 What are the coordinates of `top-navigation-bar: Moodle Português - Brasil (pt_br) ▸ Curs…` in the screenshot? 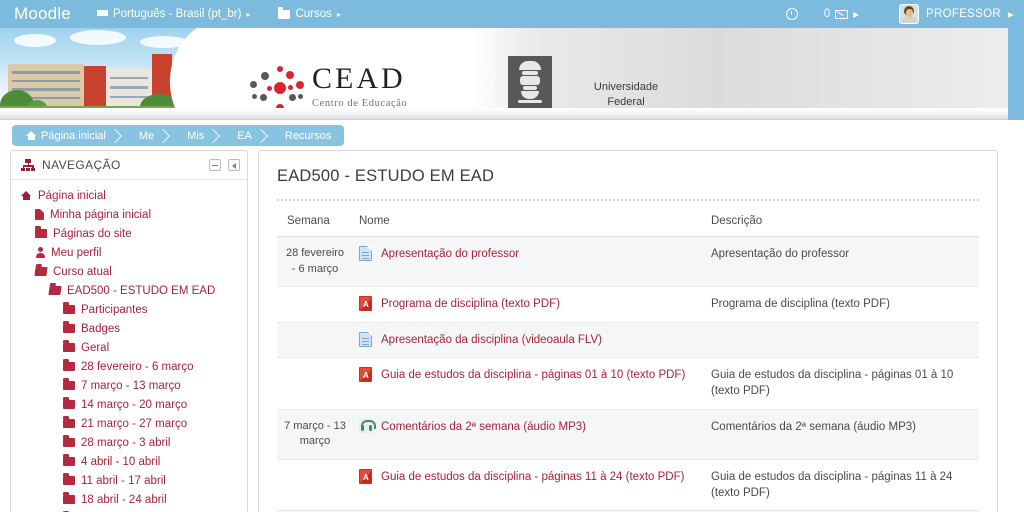 It's located at (512, 14).